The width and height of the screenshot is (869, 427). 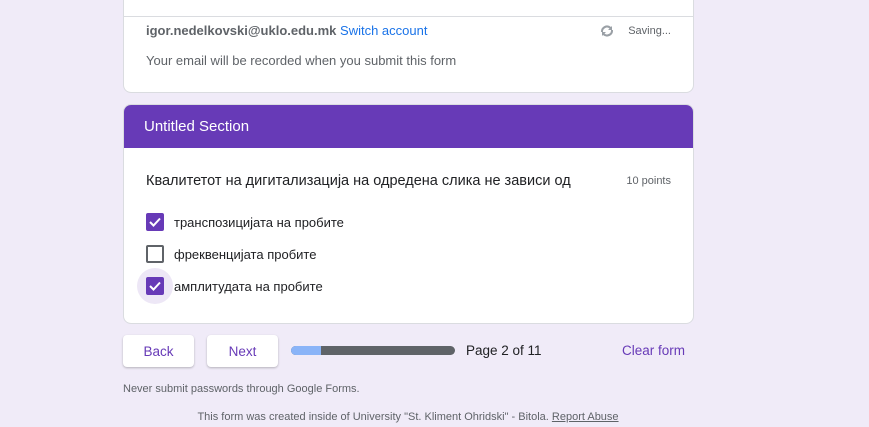 What do you see at coordinates (408, 126) in the screenshot?
I see `section-title: Untitled Section` at bounding box center [408, 126].